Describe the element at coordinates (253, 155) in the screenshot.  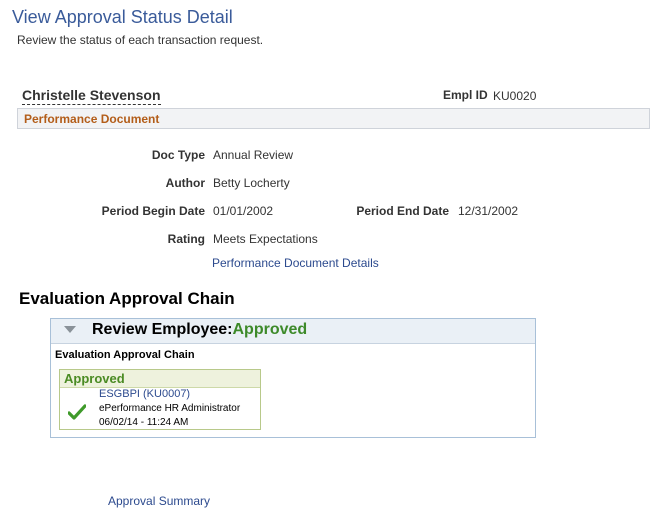
I see `doc-type-value: Annual Review` at that location.